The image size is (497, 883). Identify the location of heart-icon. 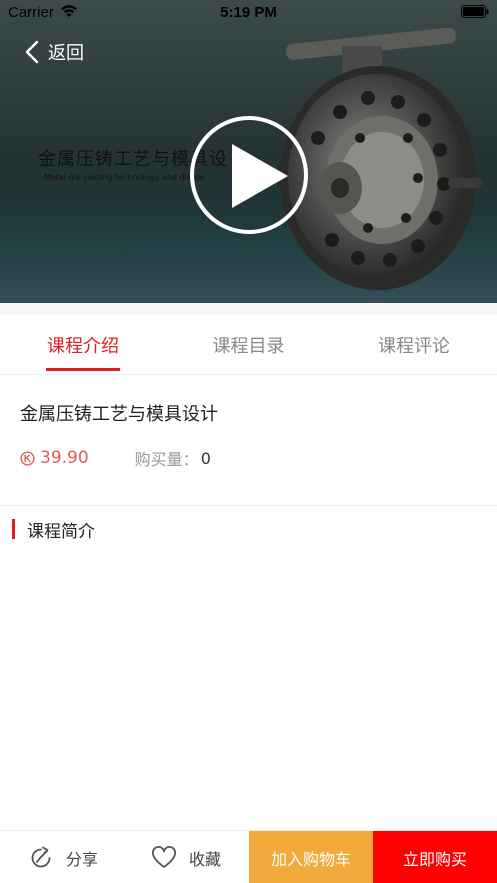
(164, 856).